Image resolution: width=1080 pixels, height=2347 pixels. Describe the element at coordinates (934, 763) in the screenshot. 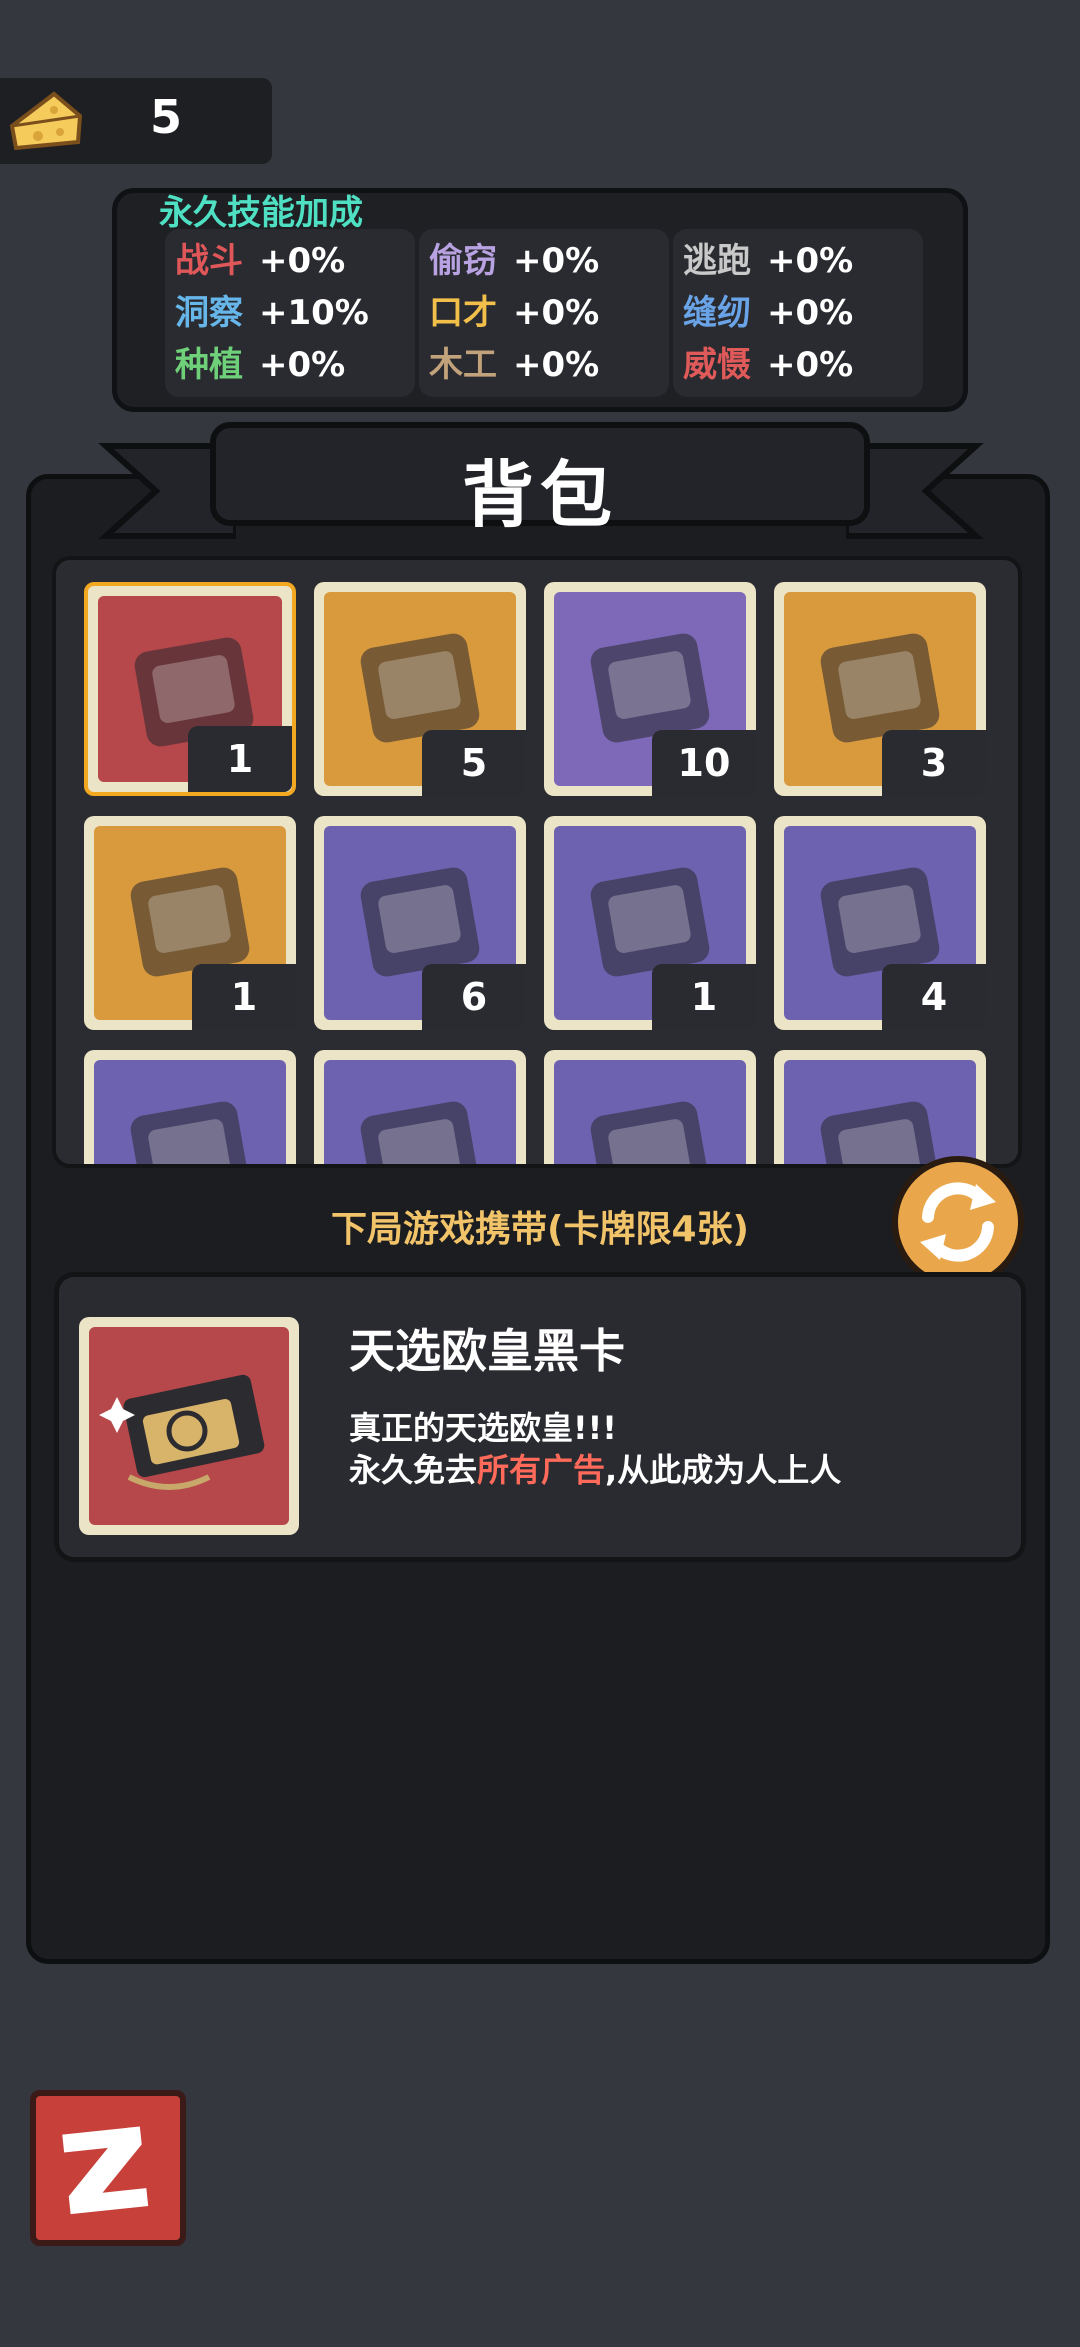

I see `item-quantity: 3` at that location.